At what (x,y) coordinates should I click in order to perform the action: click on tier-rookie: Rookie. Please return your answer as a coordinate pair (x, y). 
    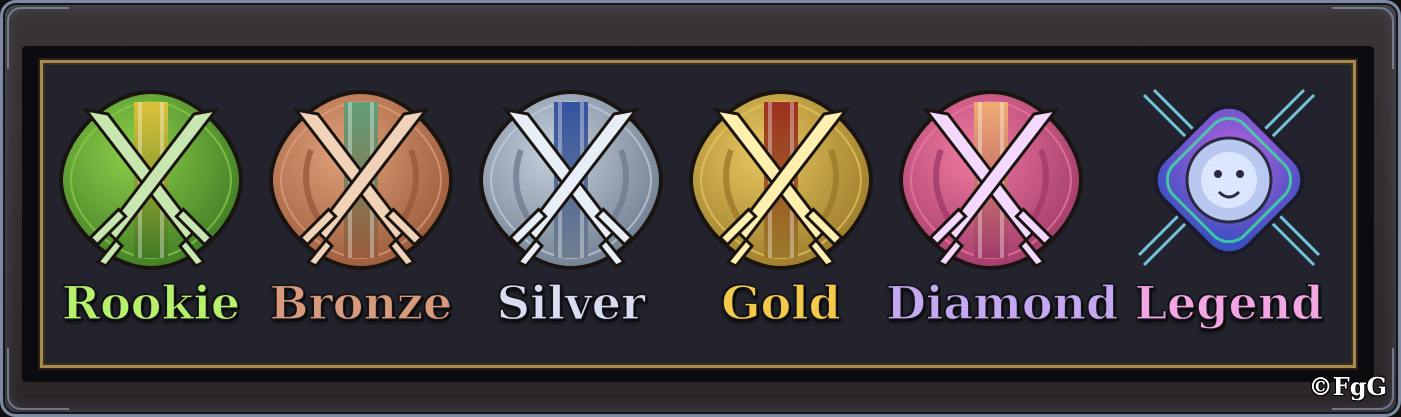
    Looking at the image, I should click on (151, 210).